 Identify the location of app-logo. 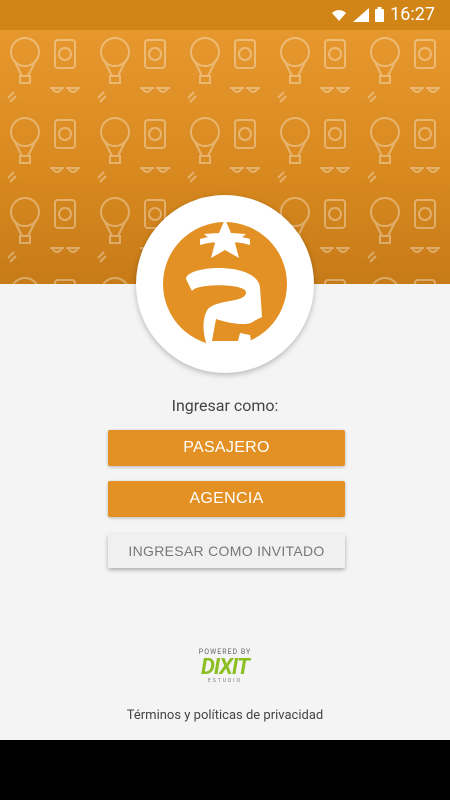
(225, 284).